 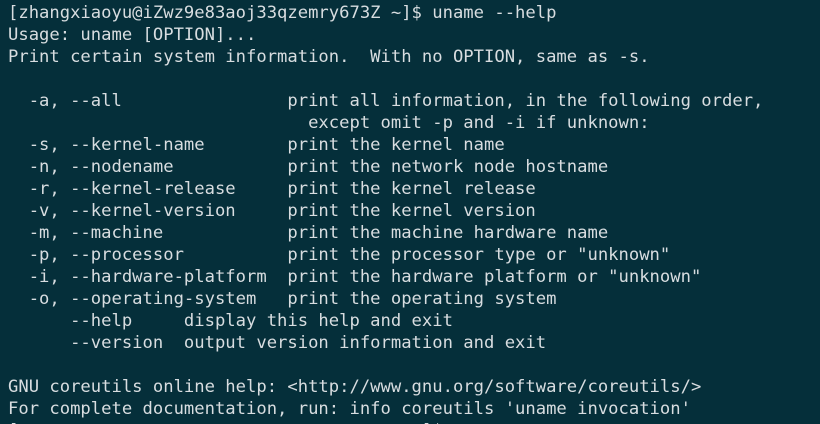 What do you see at coordinates (414, 422) in the screenshot?
I see `next-prompt-line: [ ~]$` at bounding box center [414, 422].